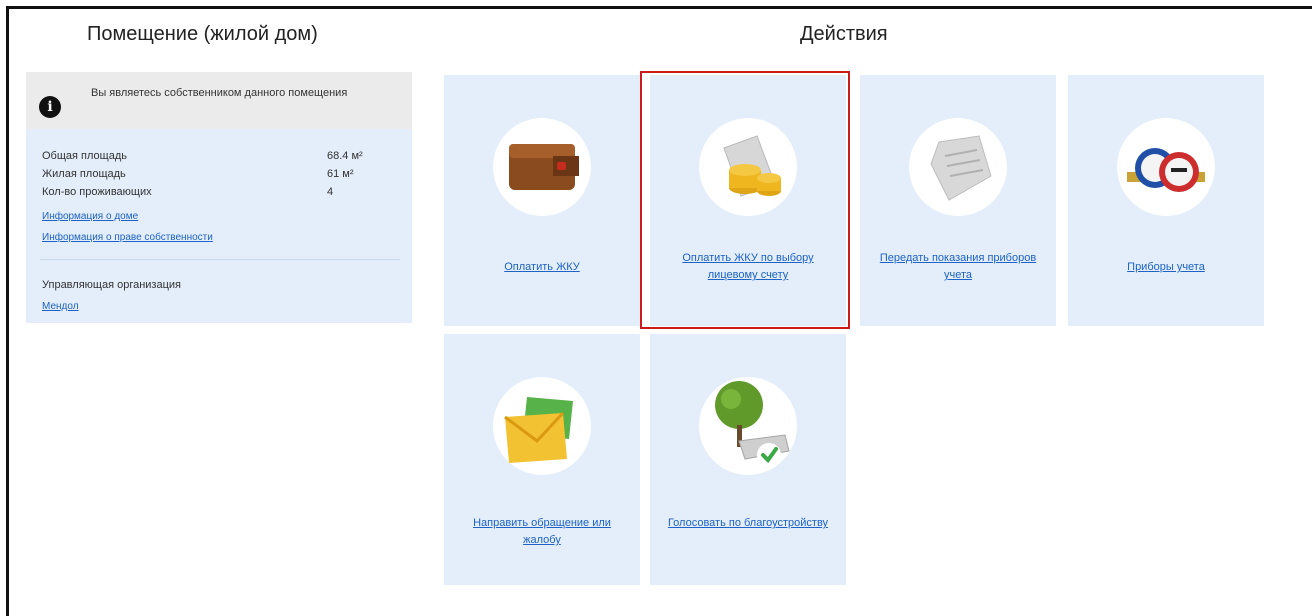 The image size is (1312, 616). I want to click on wallet-icon, so click(544, 167).